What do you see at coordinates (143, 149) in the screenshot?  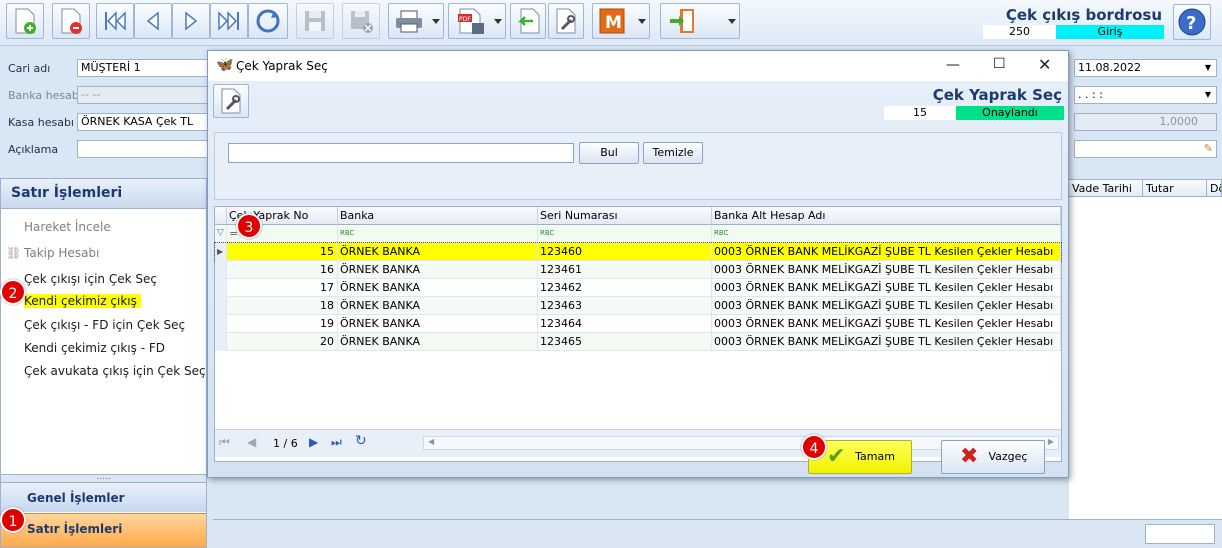 I see `aciklama-field` at bounding box center [143, 149].